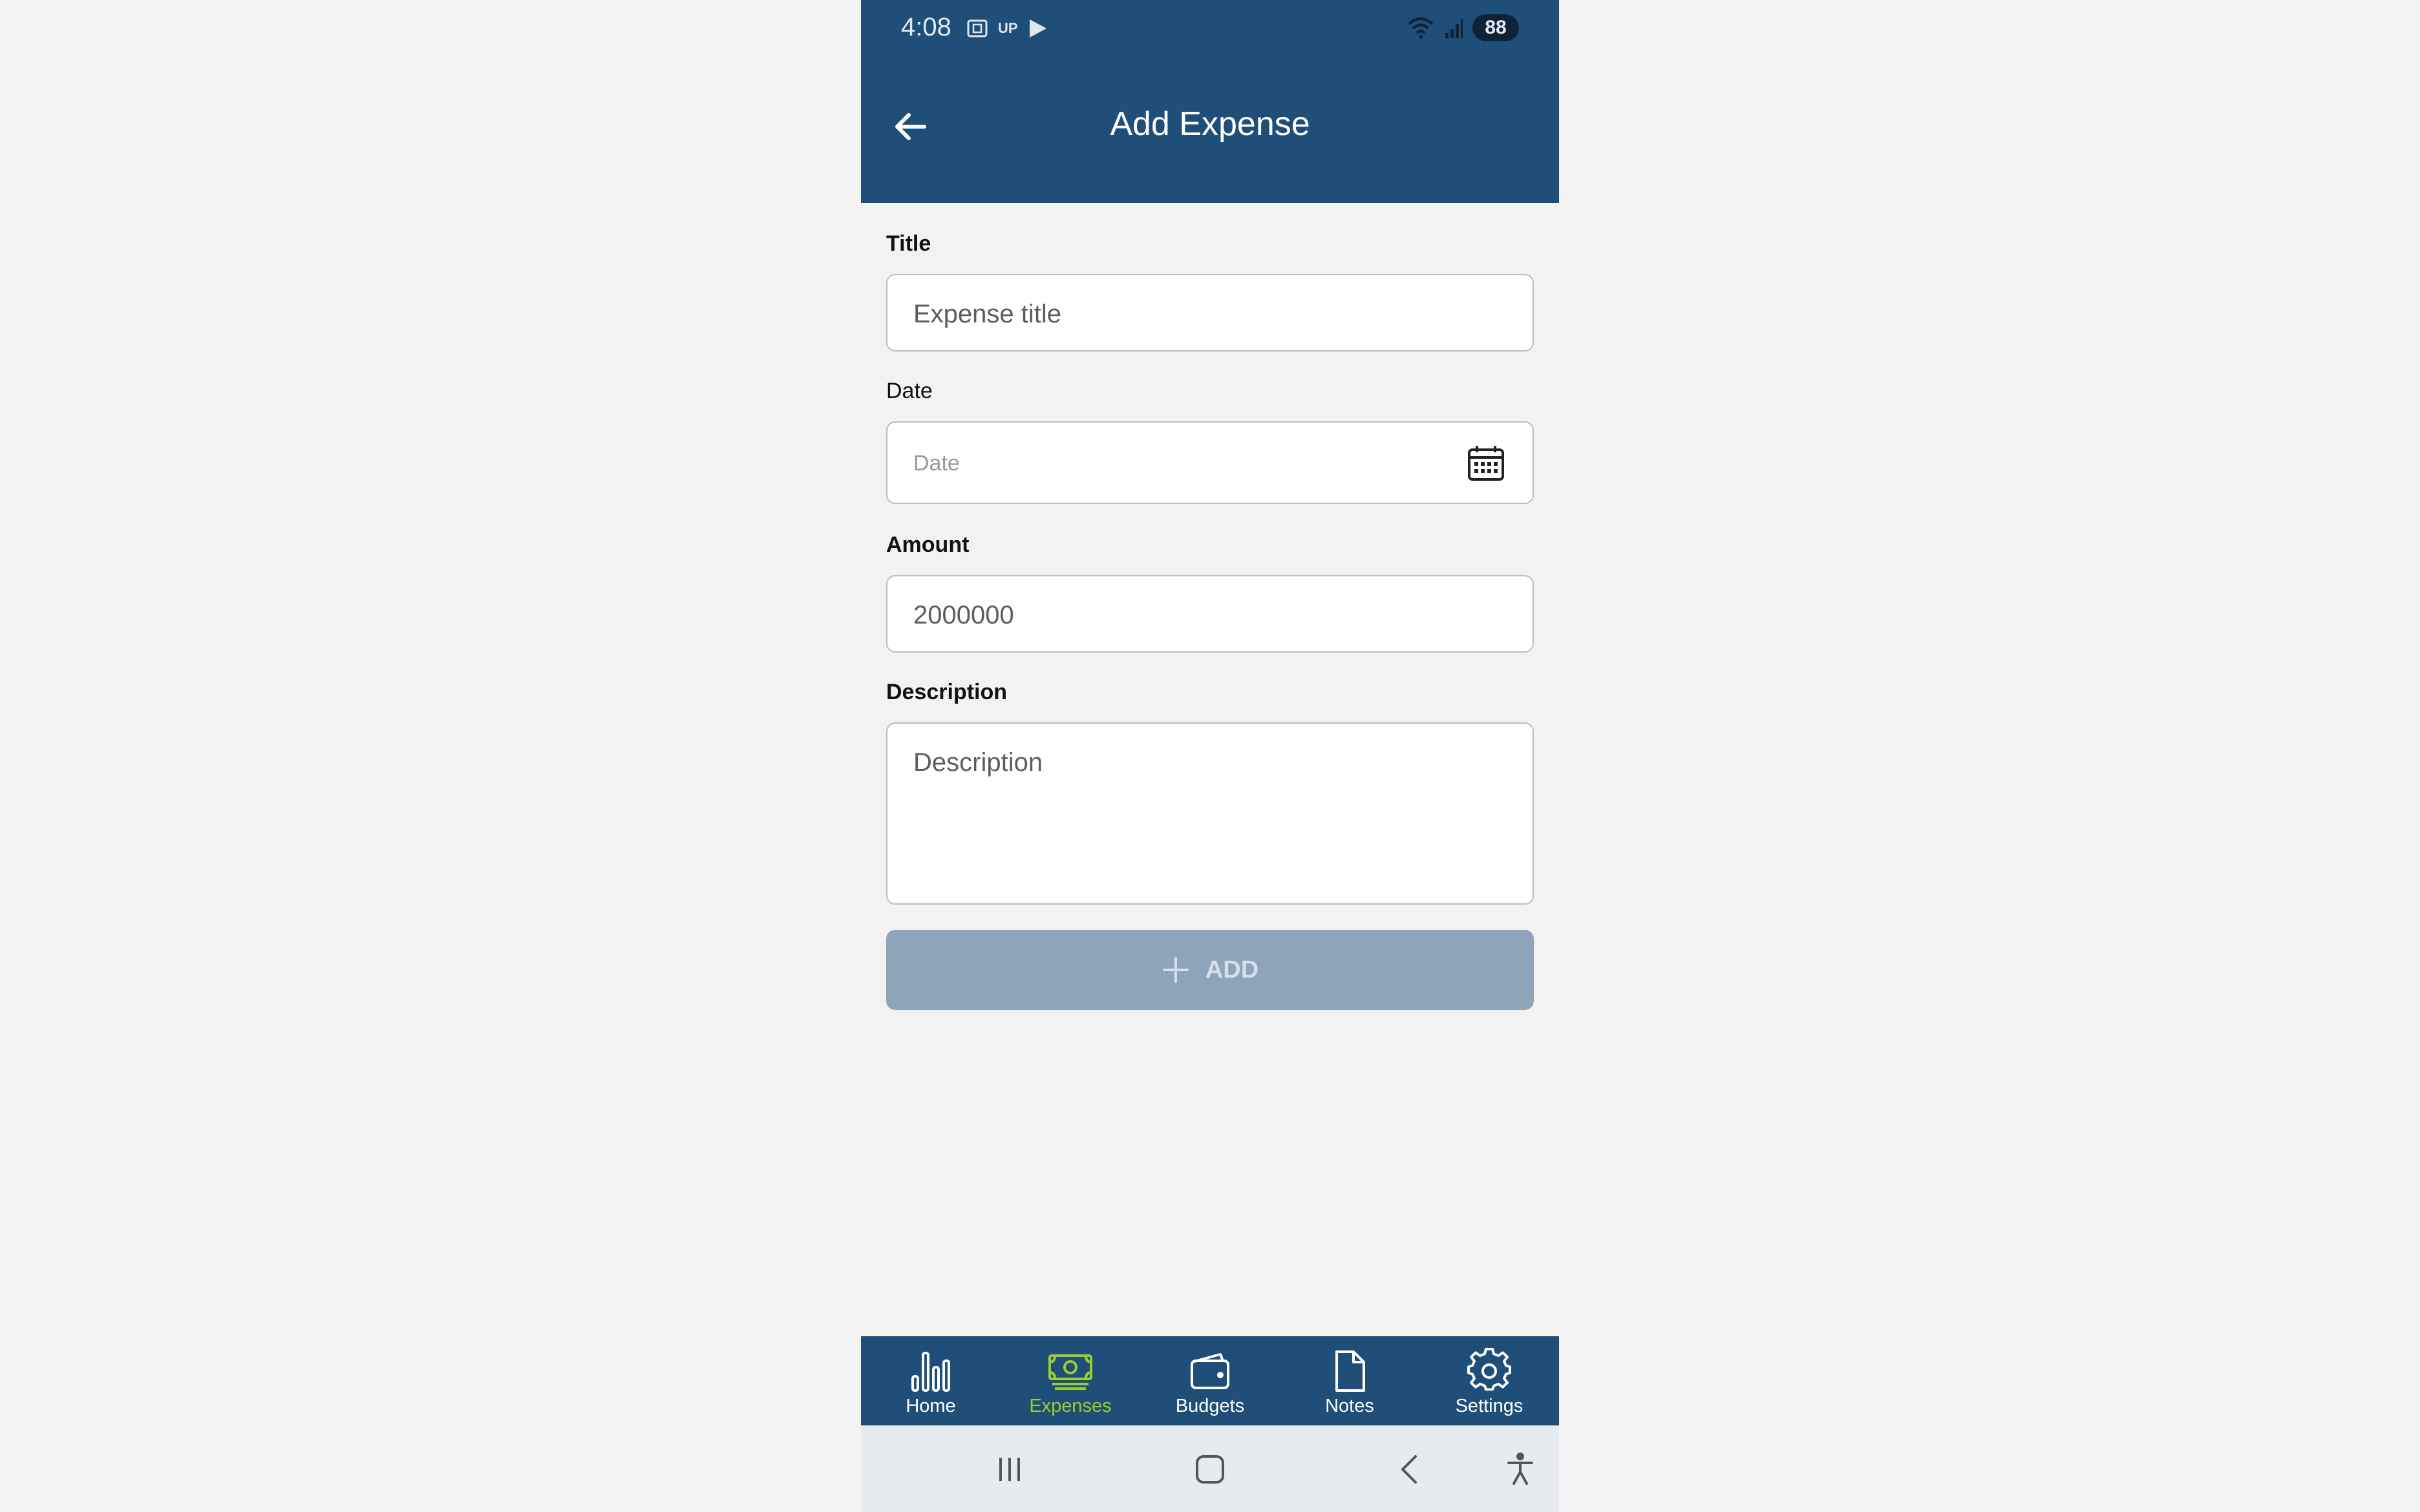 The image size is (2420, 1512). I want to click on status-notification-icons: UP, so click(1006, 29).